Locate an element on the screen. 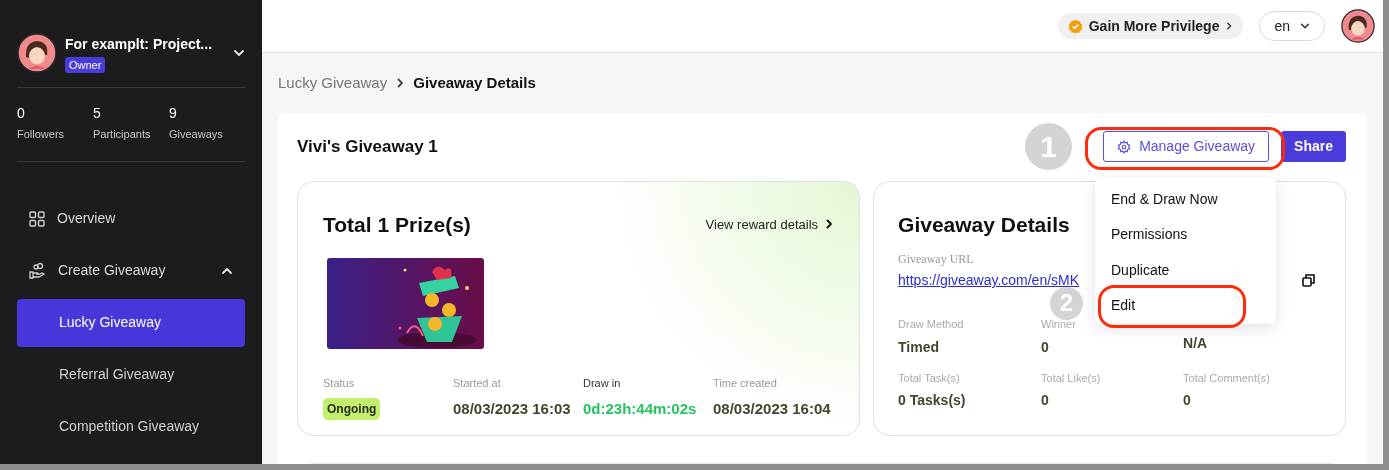 The image size is (1389, 470). copy-icon is located at coordinates (1308, 280).